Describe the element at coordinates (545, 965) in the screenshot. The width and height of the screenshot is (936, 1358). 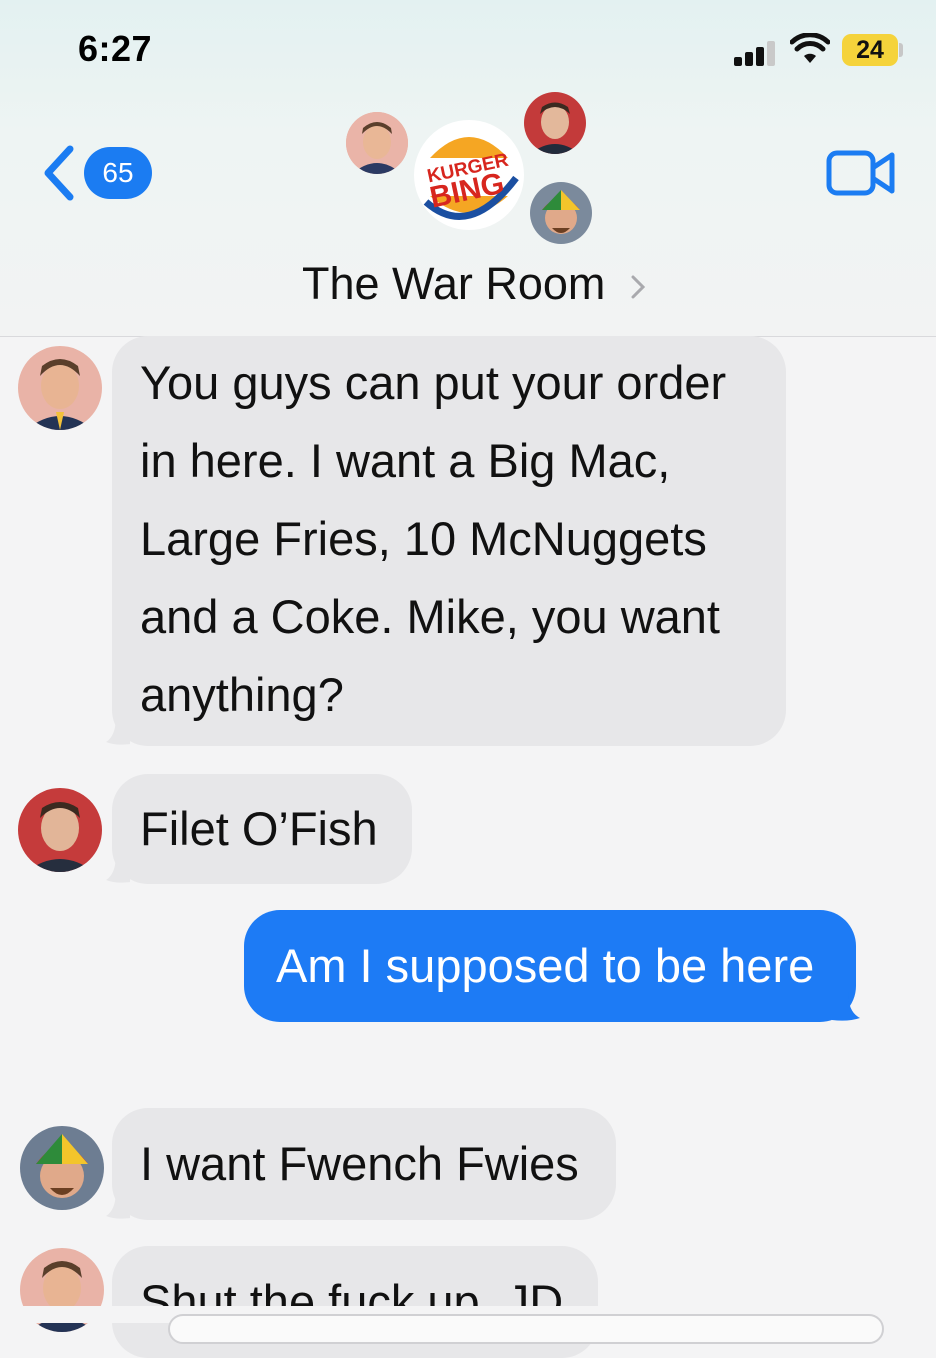
I see `message-line: Am I supposed to be here` at that location.